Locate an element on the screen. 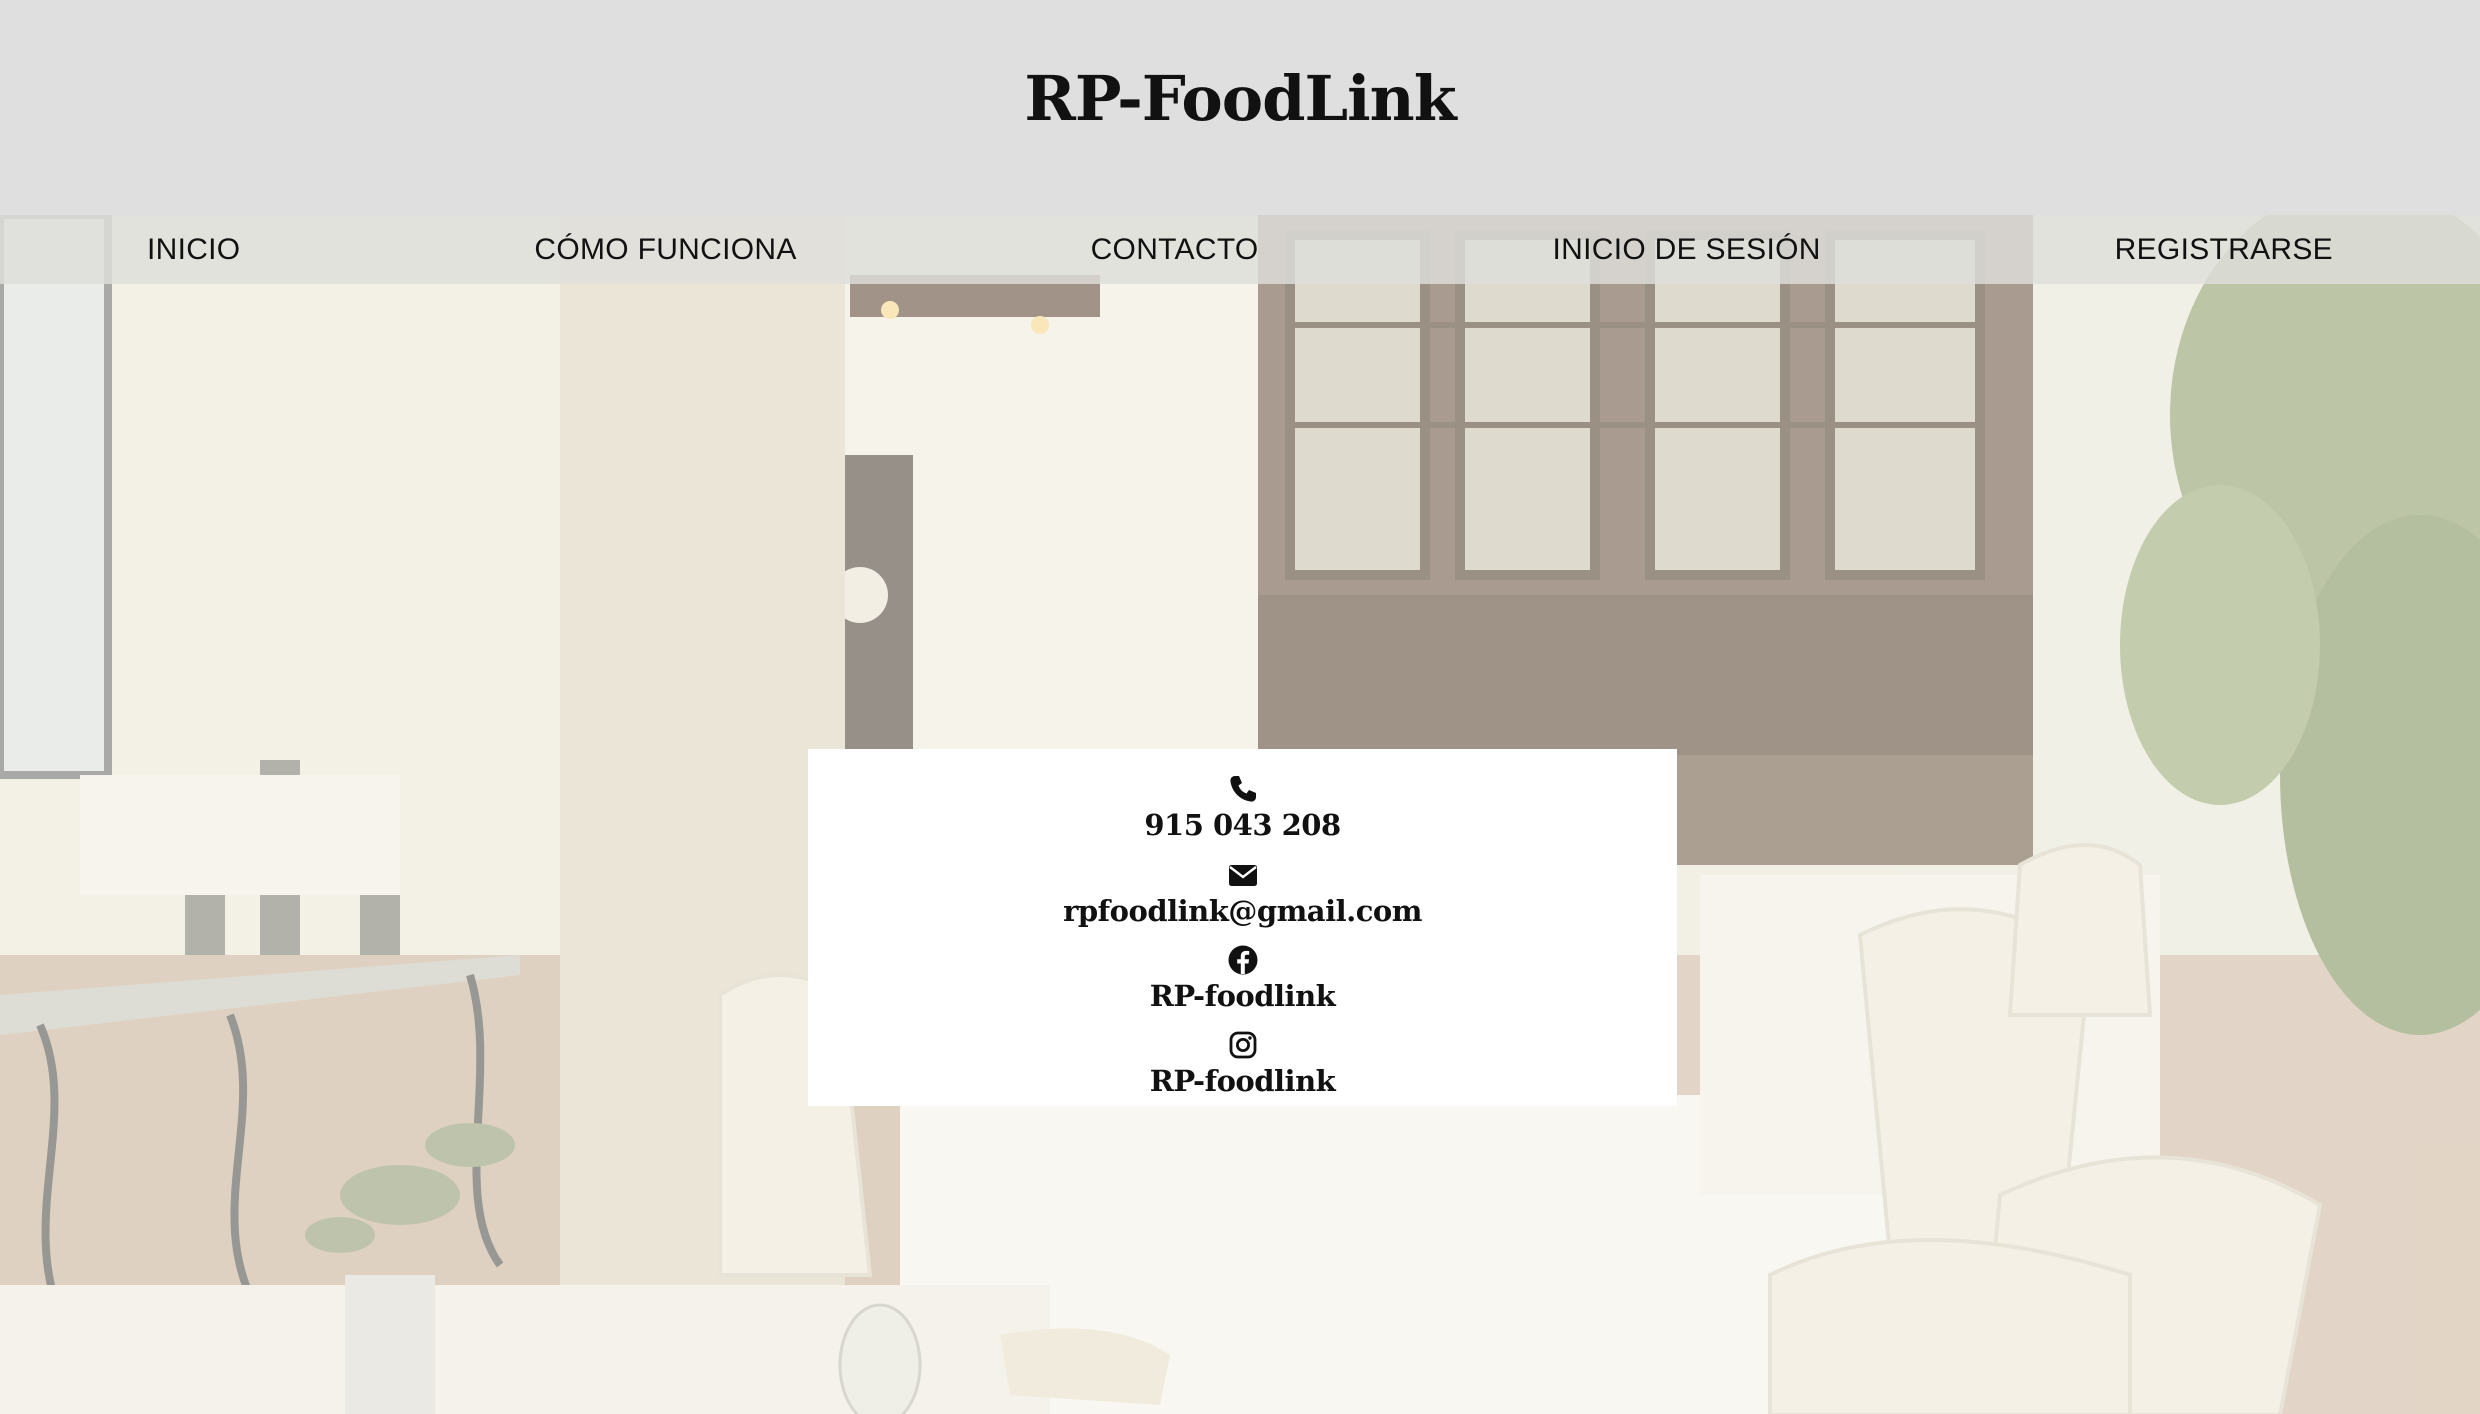 The image size is (2480, 1414). contact-facebook-row: RP-foodlink is located at coordinates (1242, 978).